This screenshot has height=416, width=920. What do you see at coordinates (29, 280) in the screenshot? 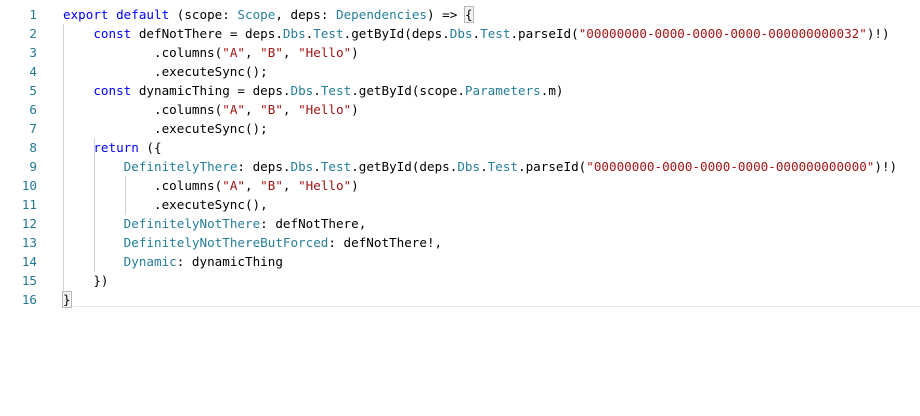
I see `line-number: 15` at bounding box center [29, 280].